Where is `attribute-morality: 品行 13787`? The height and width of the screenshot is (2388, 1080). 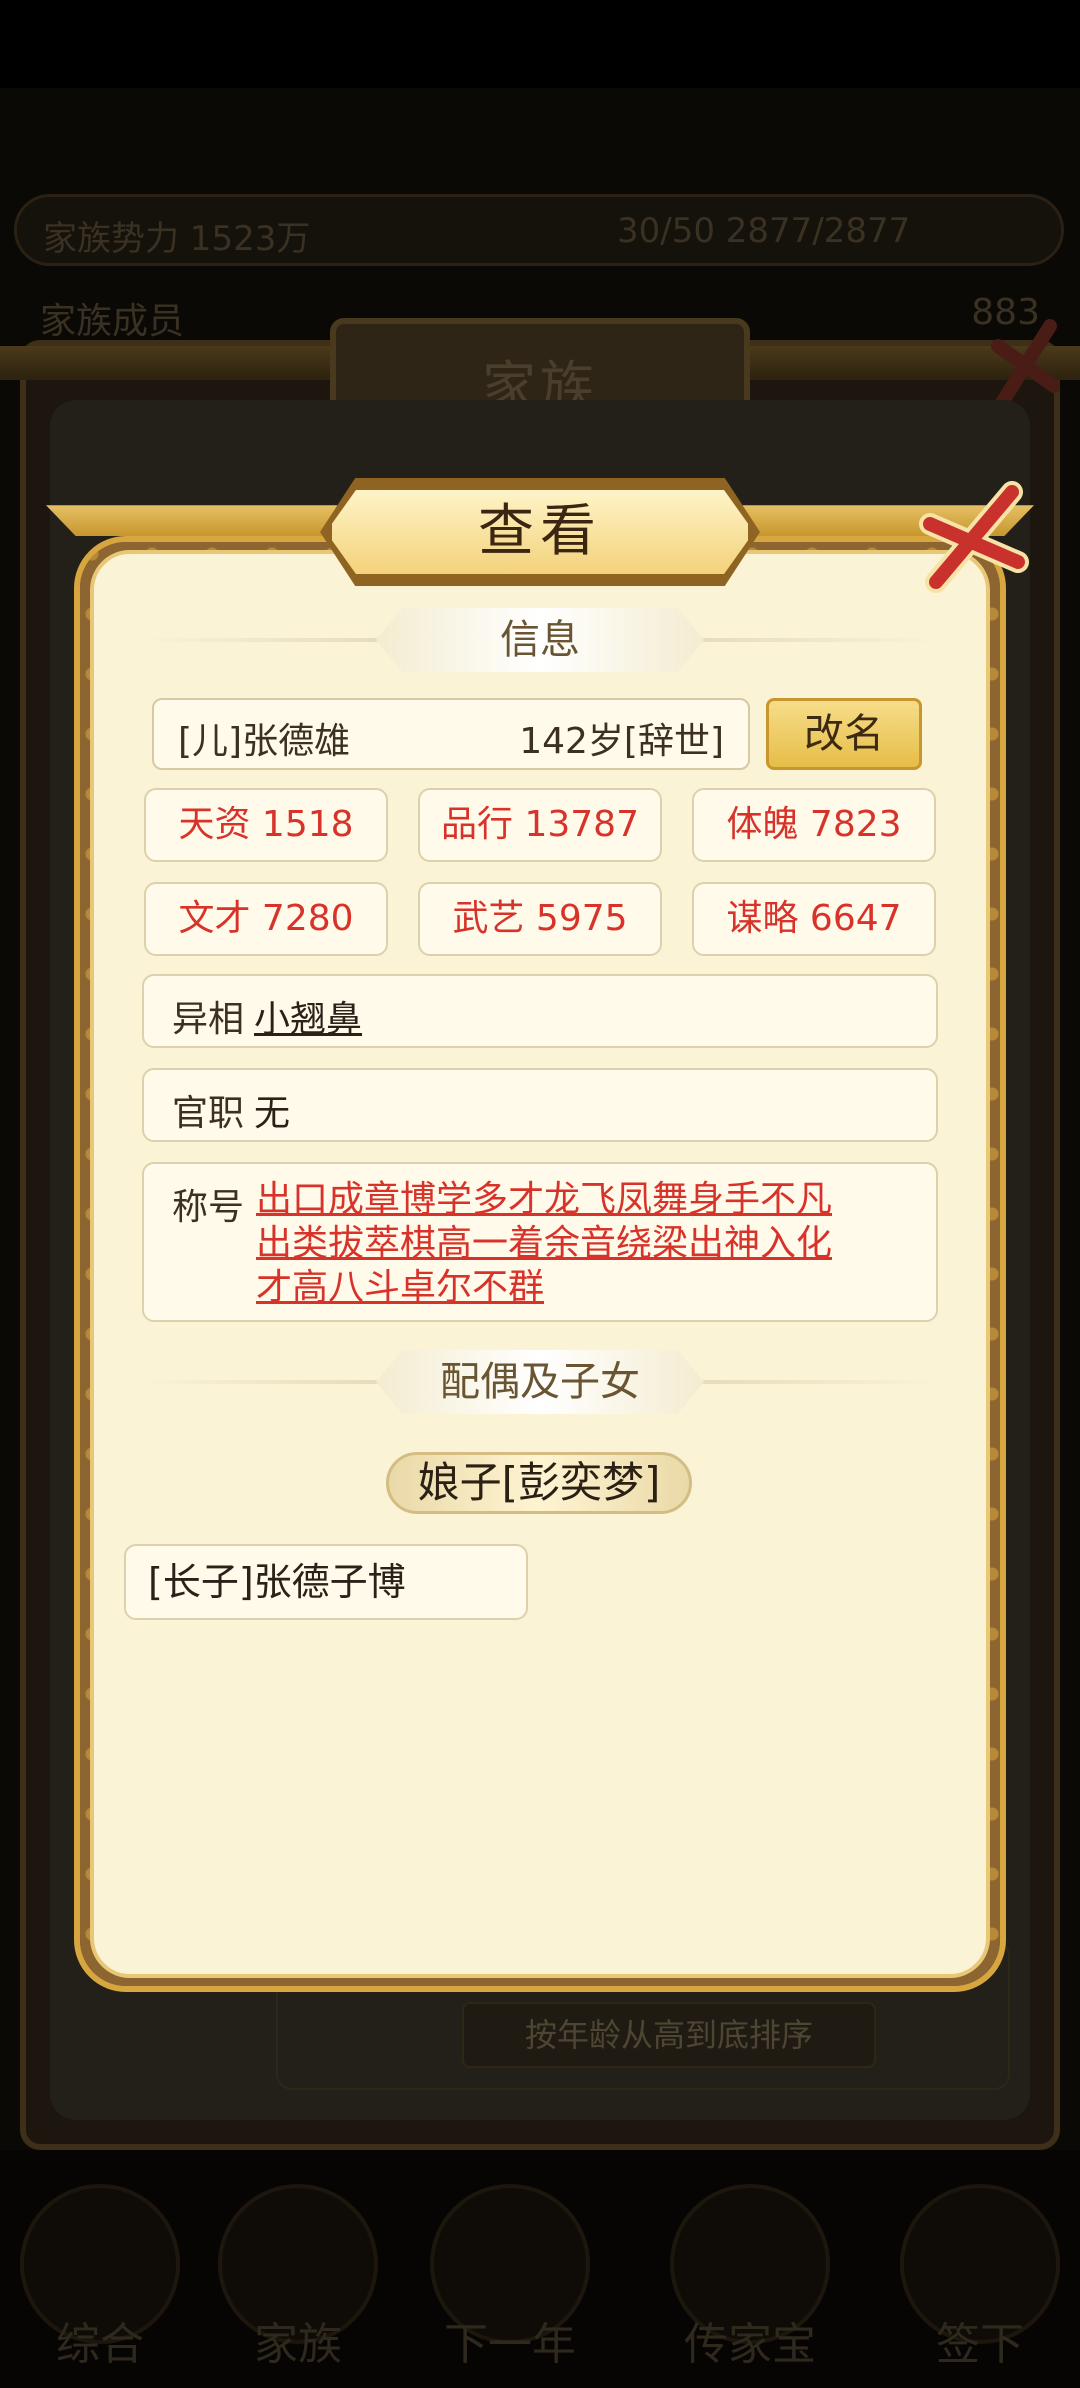 attribute-morality: 品行 13787 is located at coordinates (540, 825).